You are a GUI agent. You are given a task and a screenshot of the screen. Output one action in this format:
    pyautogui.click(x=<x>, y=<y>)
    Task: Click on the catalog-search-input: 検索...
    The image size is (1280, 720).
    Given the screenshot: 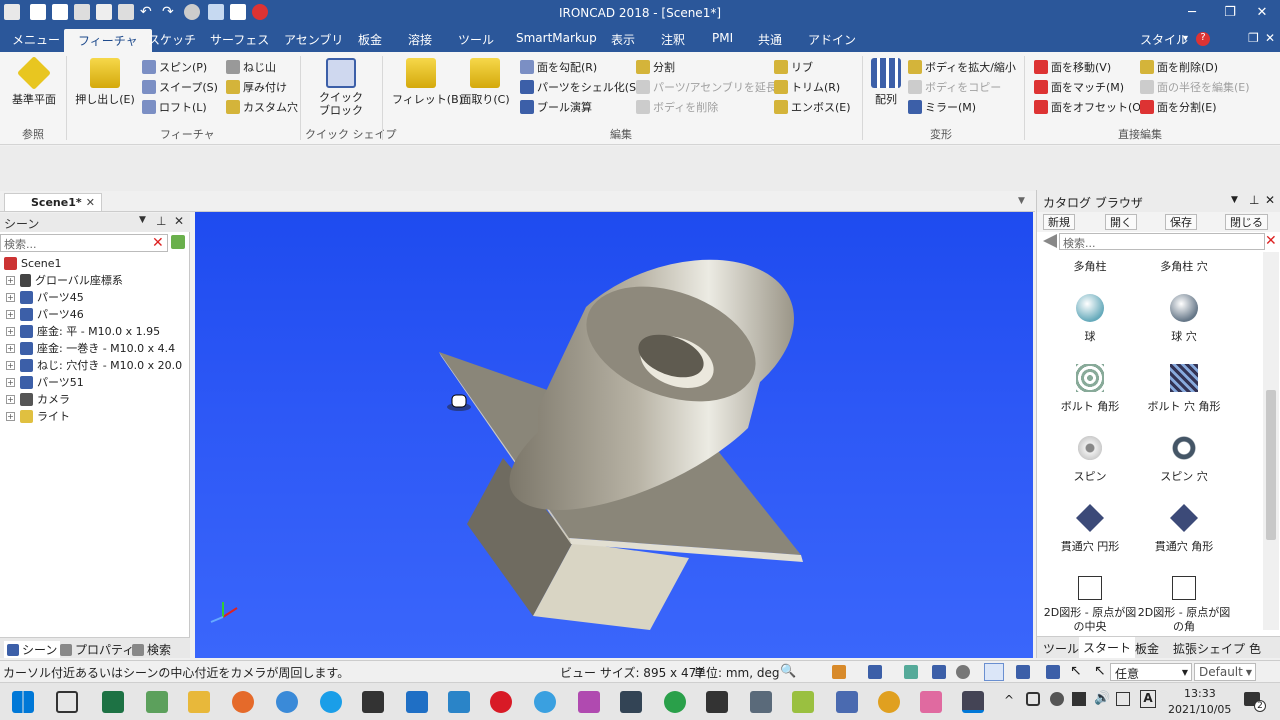 What is the action you would take?
    pyautogui.click(x=1162, y=241)
    